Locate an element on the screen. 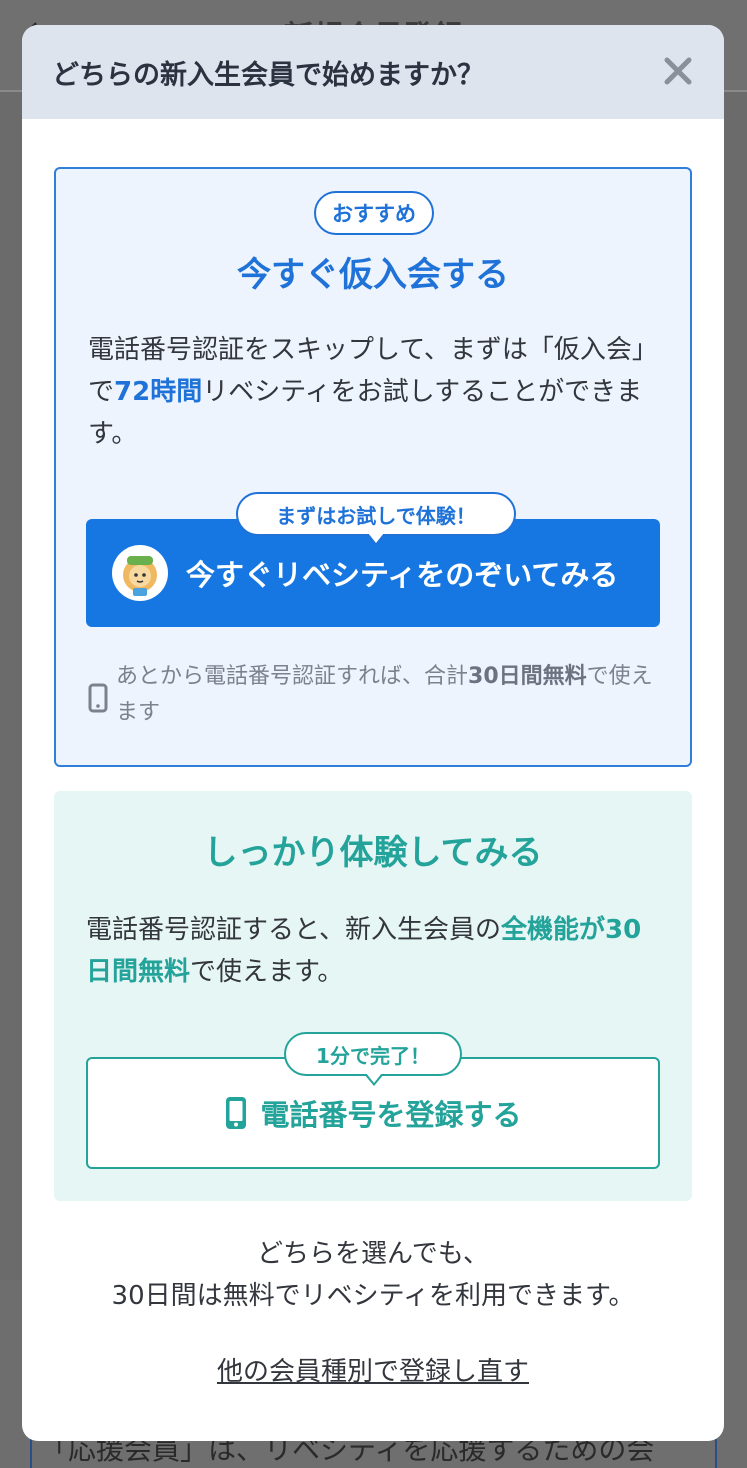  trial-note: あとから電話番号認証すれば、合計30日間無料で使えます is located at coordinates (373, 695).